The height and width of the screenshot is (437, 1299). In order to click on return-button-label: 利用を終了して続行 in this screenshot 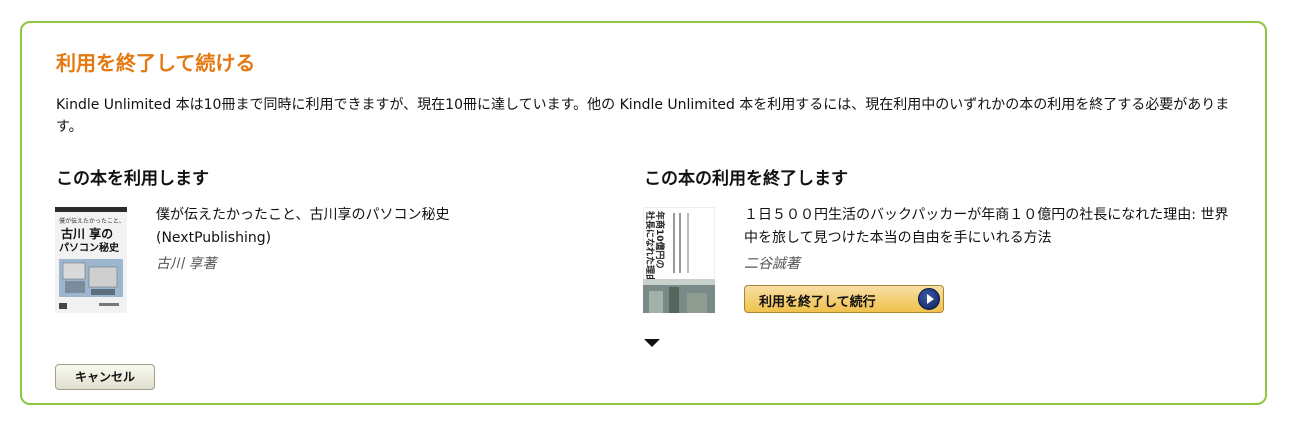, I will do `click(817, 302)`.